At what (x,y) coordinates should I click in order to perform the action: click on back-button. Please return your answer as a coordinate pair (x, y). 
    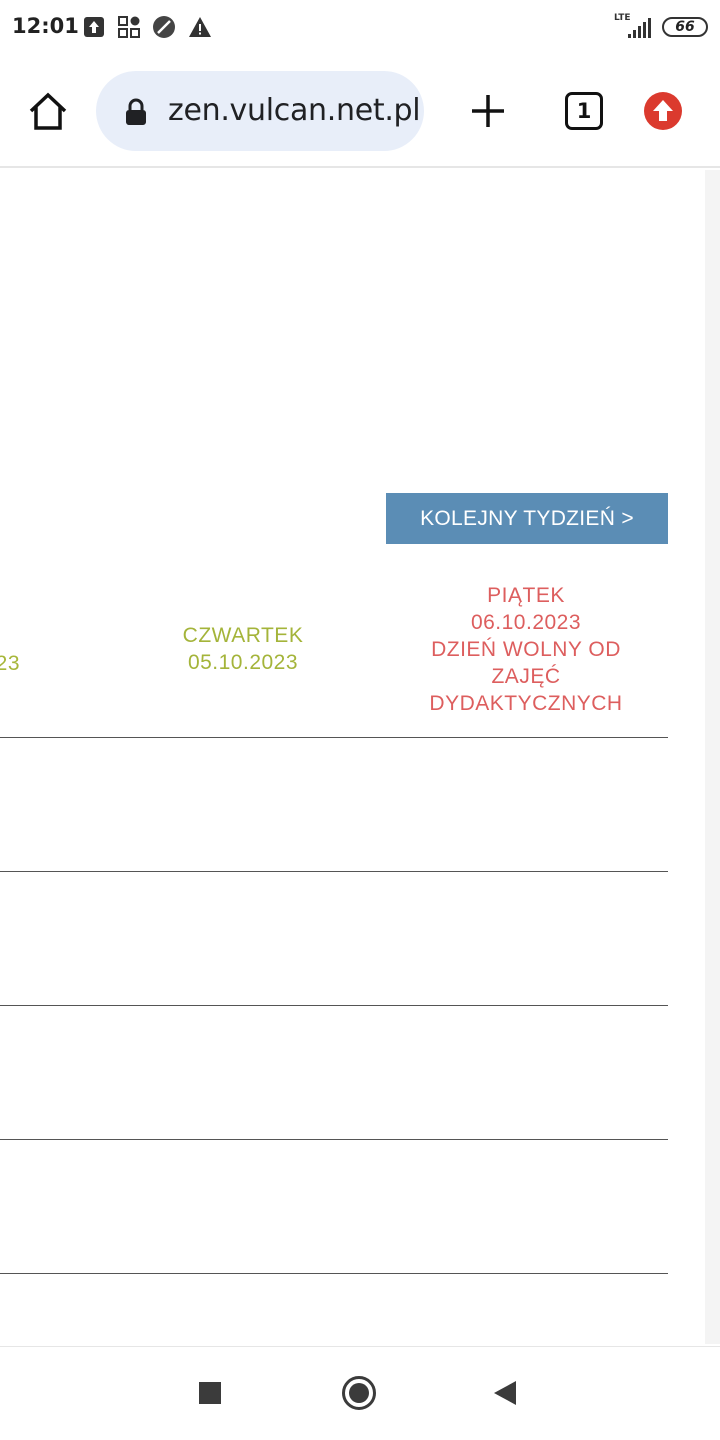
    Looking at the image, I should click on (505, 1393).